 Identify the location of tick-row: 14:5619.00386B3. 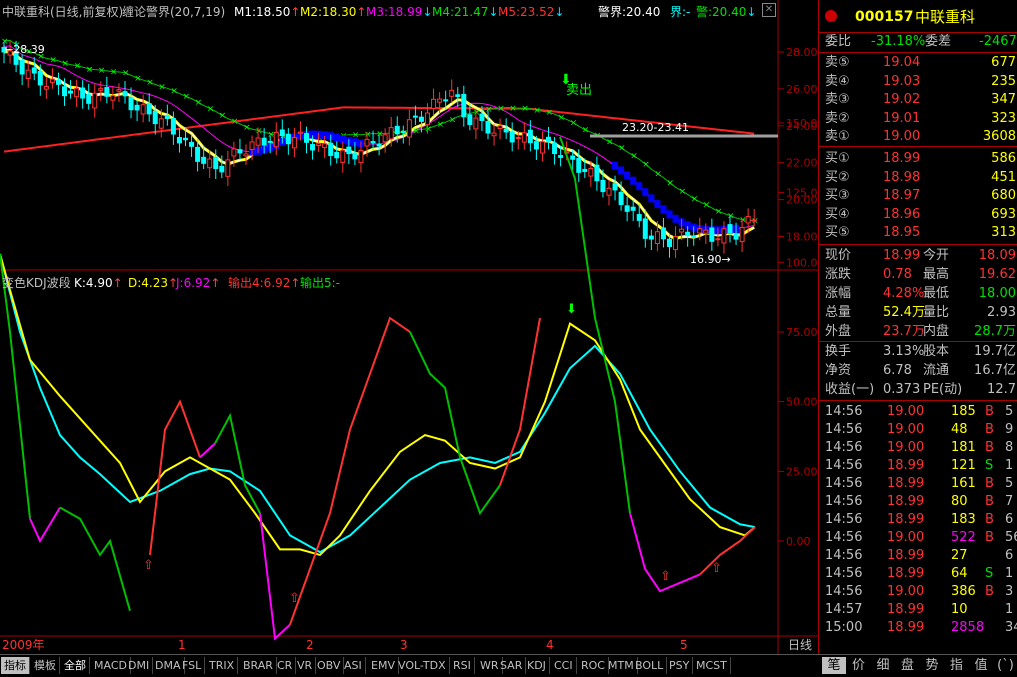
(918, 592).